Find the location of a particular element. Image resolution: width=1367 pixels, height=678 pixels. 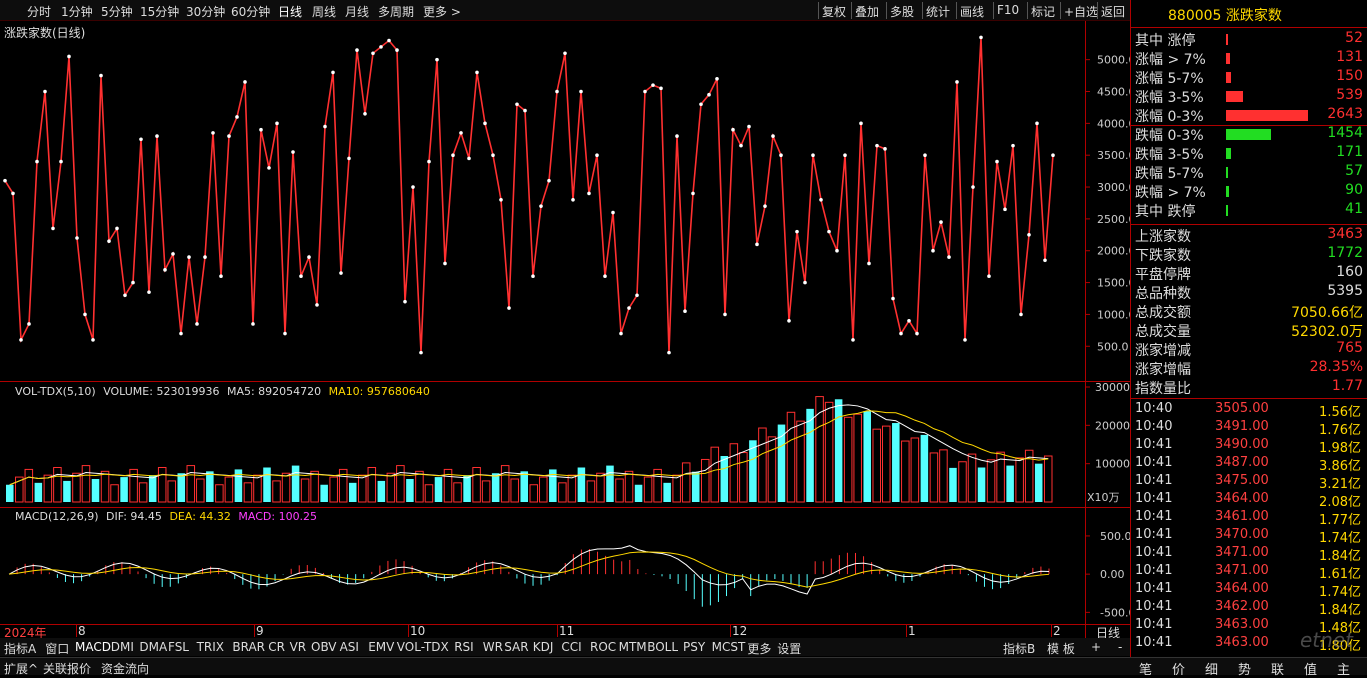

right-tab-5: 值 is located at coordinates (1310, 668).